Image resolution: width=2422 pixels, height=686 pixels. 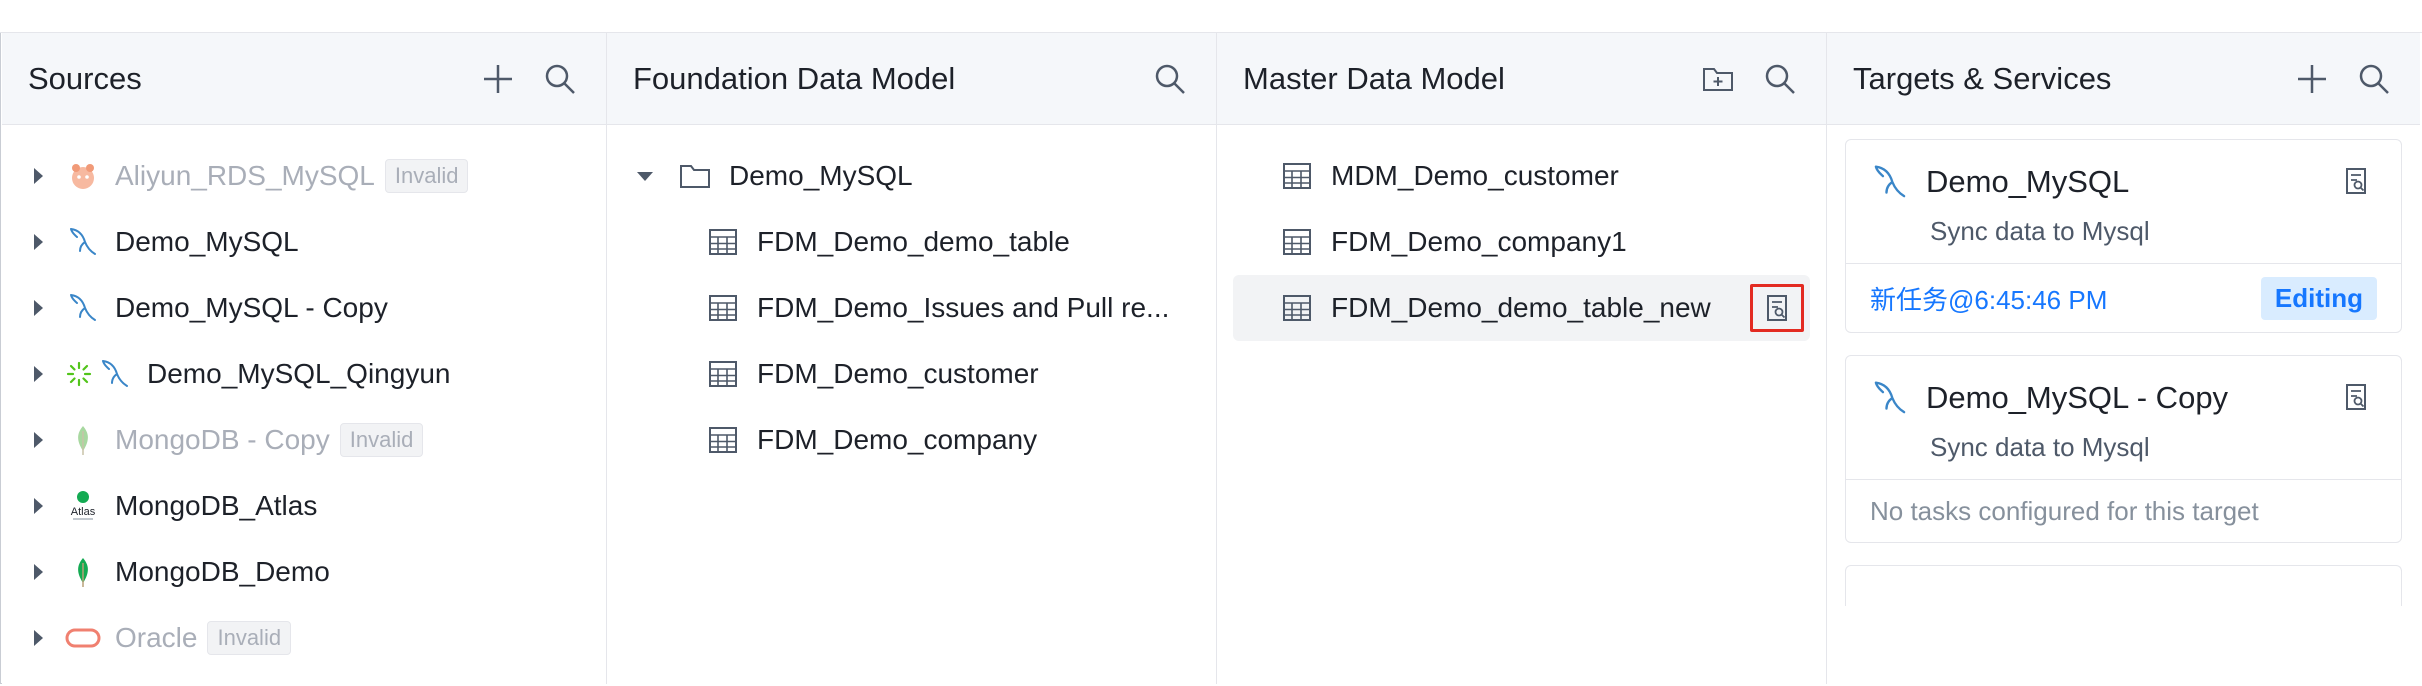 I want to click on source-item-mongodb-copy: MongoDB - Copy Invalid, so click(x=304, y=440).